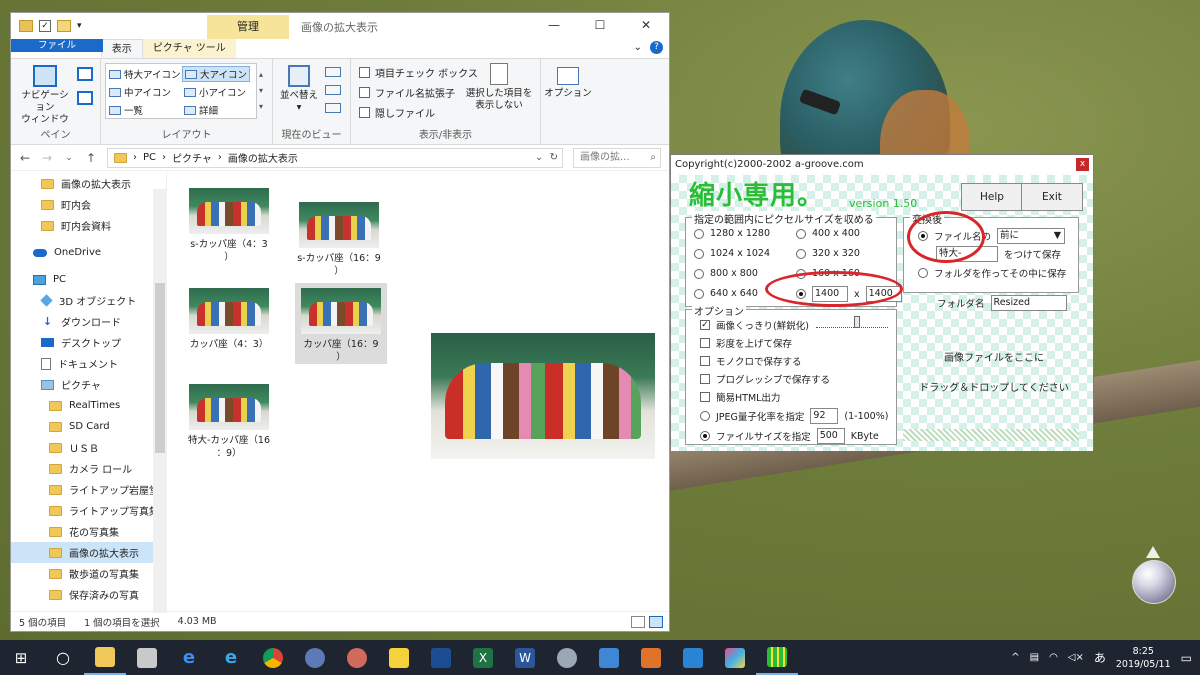 The width and height of the screenshot is (1200, 675). Describe the element at coordinates (617, 157) in the screenshot. I see `search-input: 画像の拡... ⌕` at that location.